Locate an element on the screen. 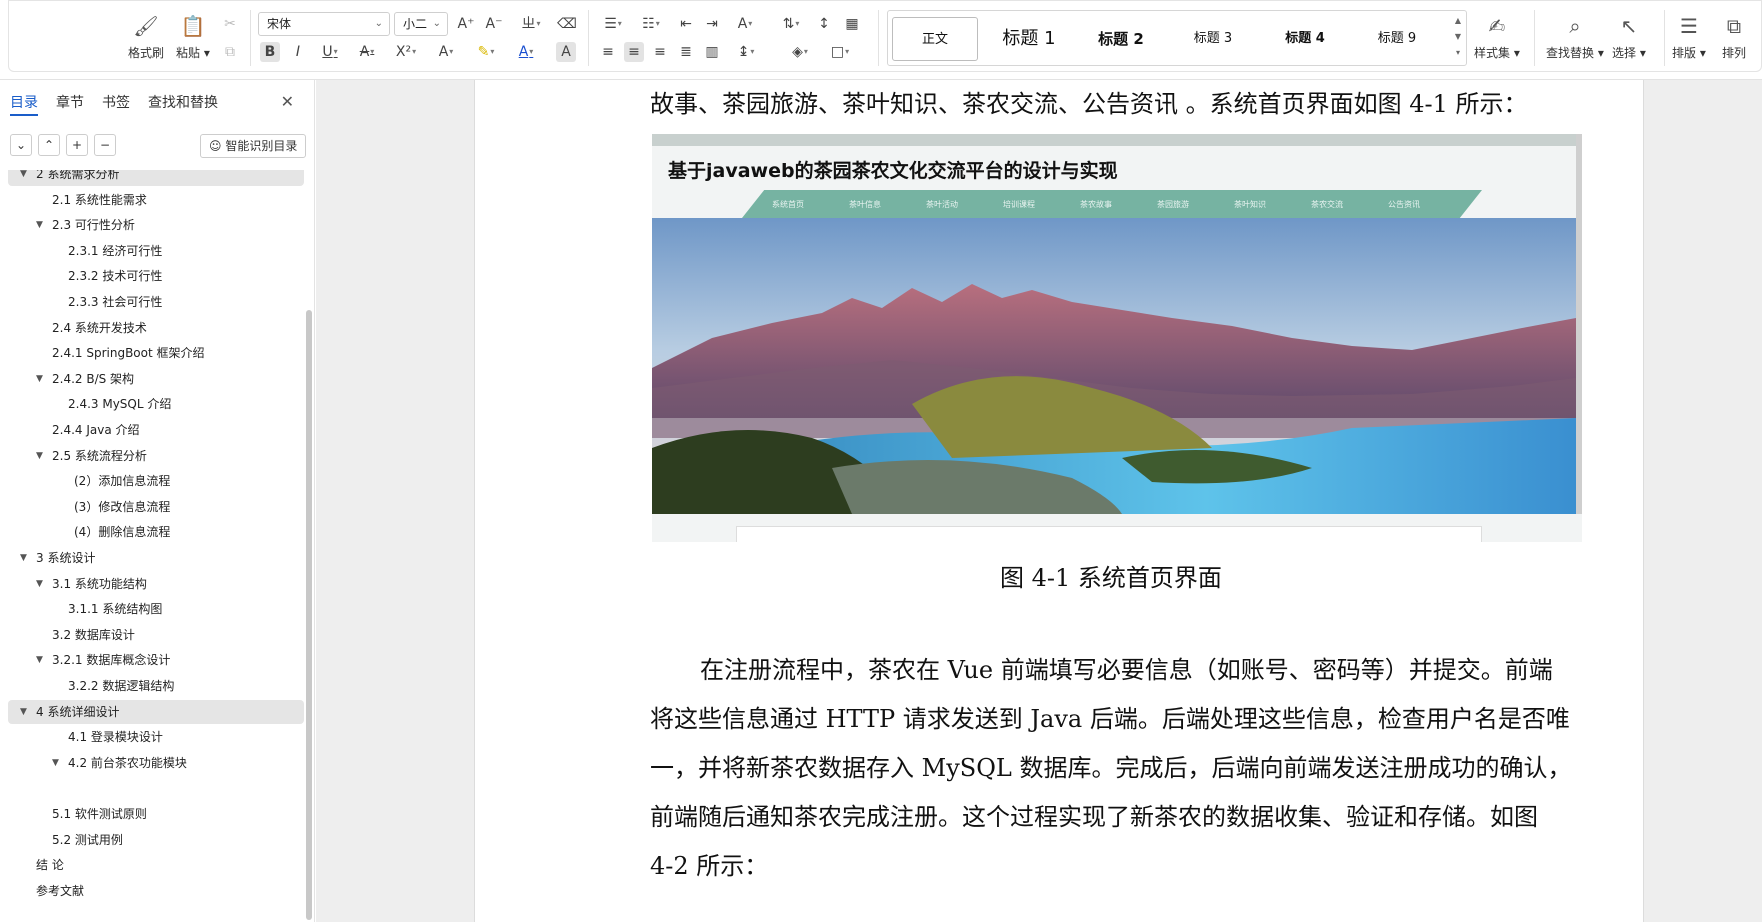  text-effect-icon: A▾ is located at coordinates (446, 52).